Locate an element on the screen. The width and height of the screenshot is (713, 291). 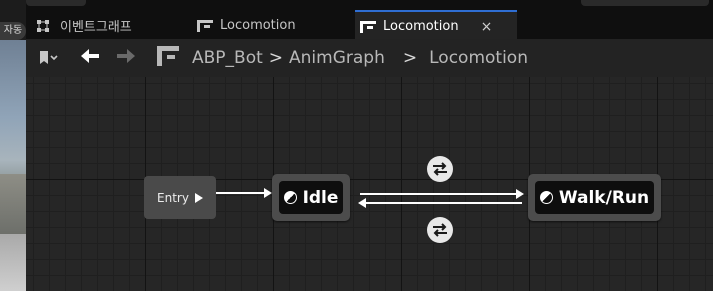
breadcrumb-item-abp-bot: ABP_Bot is located at coordinates (227, 58).